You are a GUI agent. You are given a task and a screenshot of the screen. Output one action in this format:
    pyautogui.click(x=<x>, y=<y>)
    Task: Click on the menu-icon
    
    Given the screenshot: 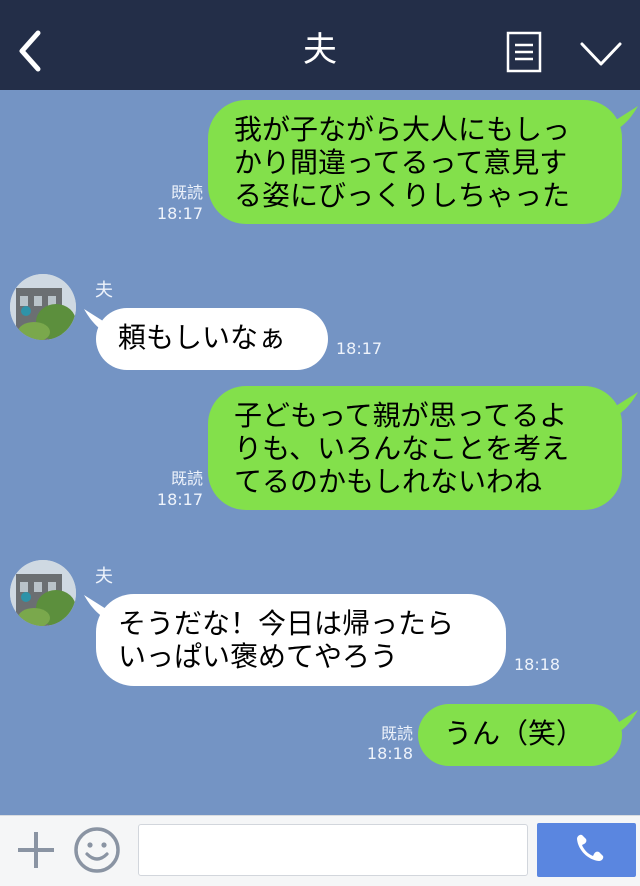 What is the action you would take?
    pyautogui.click(x=524, y=52)
    